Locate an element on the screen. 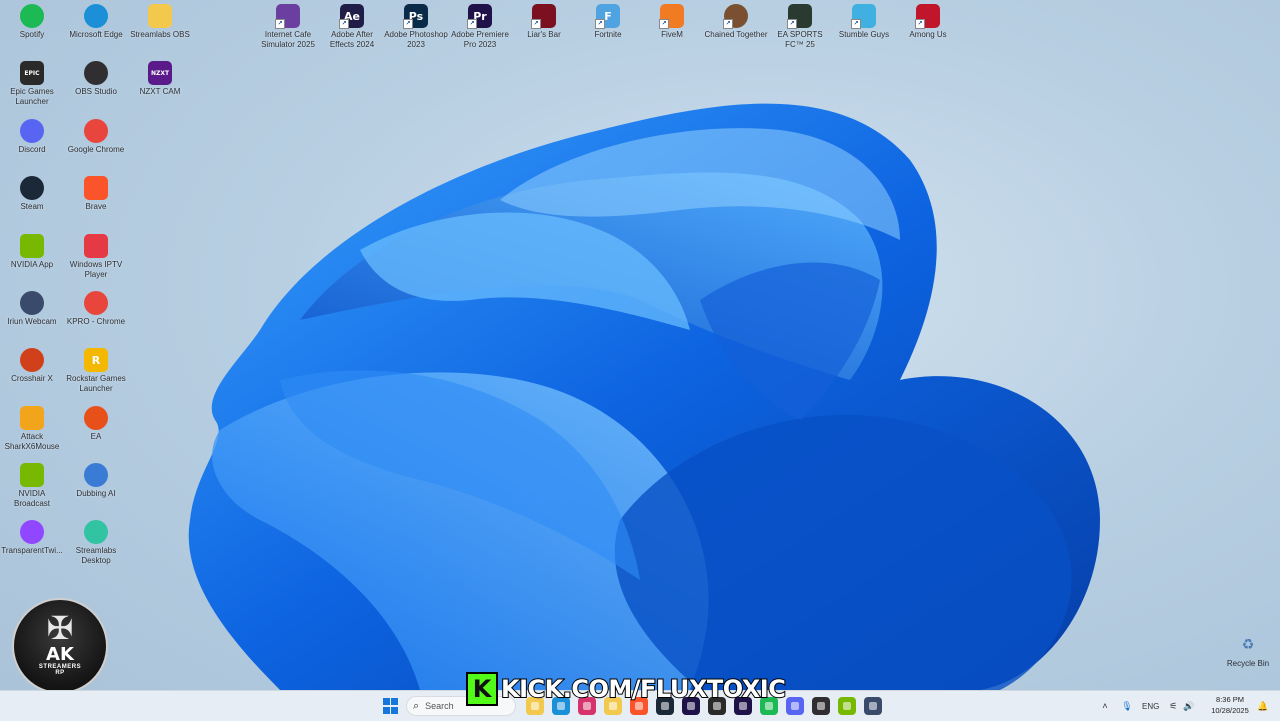  desktop-shortcut-label: NVIDIA Broadcast is located at coordinates (32, 498).